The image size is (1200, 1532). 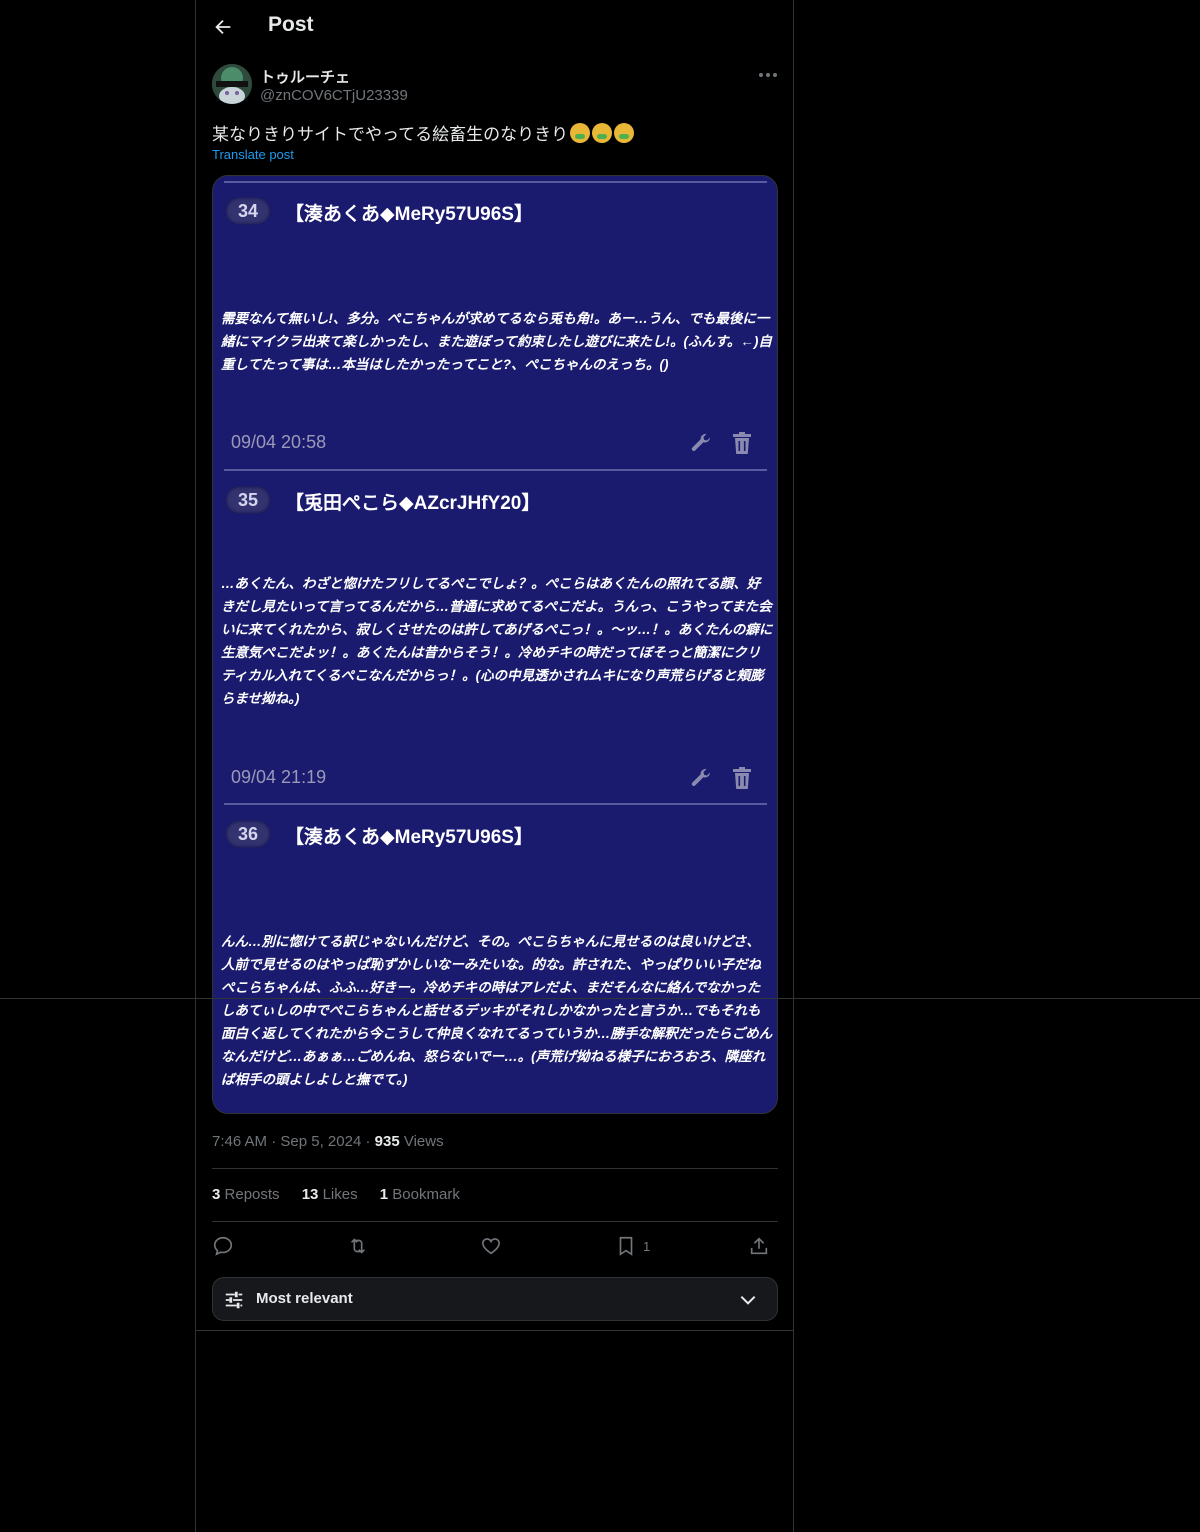 What do you see at coordinates (232, 84) in the screenshot?
I see `avatar` at bounding box center [232, 84].